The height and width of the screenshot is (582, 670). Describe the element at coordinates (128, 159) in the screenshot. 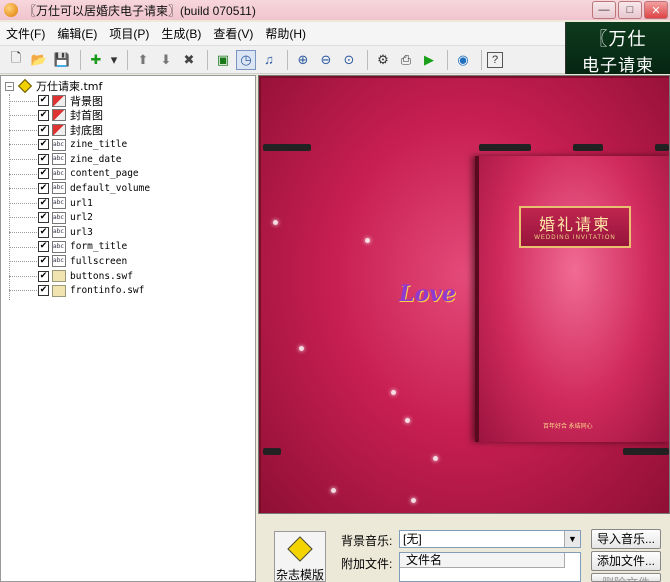

I see `tree-item: ✔ zine_date` at that location.